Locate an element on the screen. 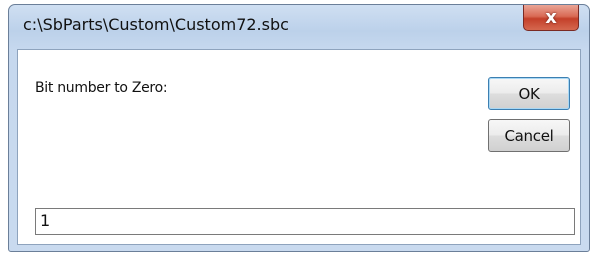  cancel-button-label: Cancel is located at coordinates (529, 135).